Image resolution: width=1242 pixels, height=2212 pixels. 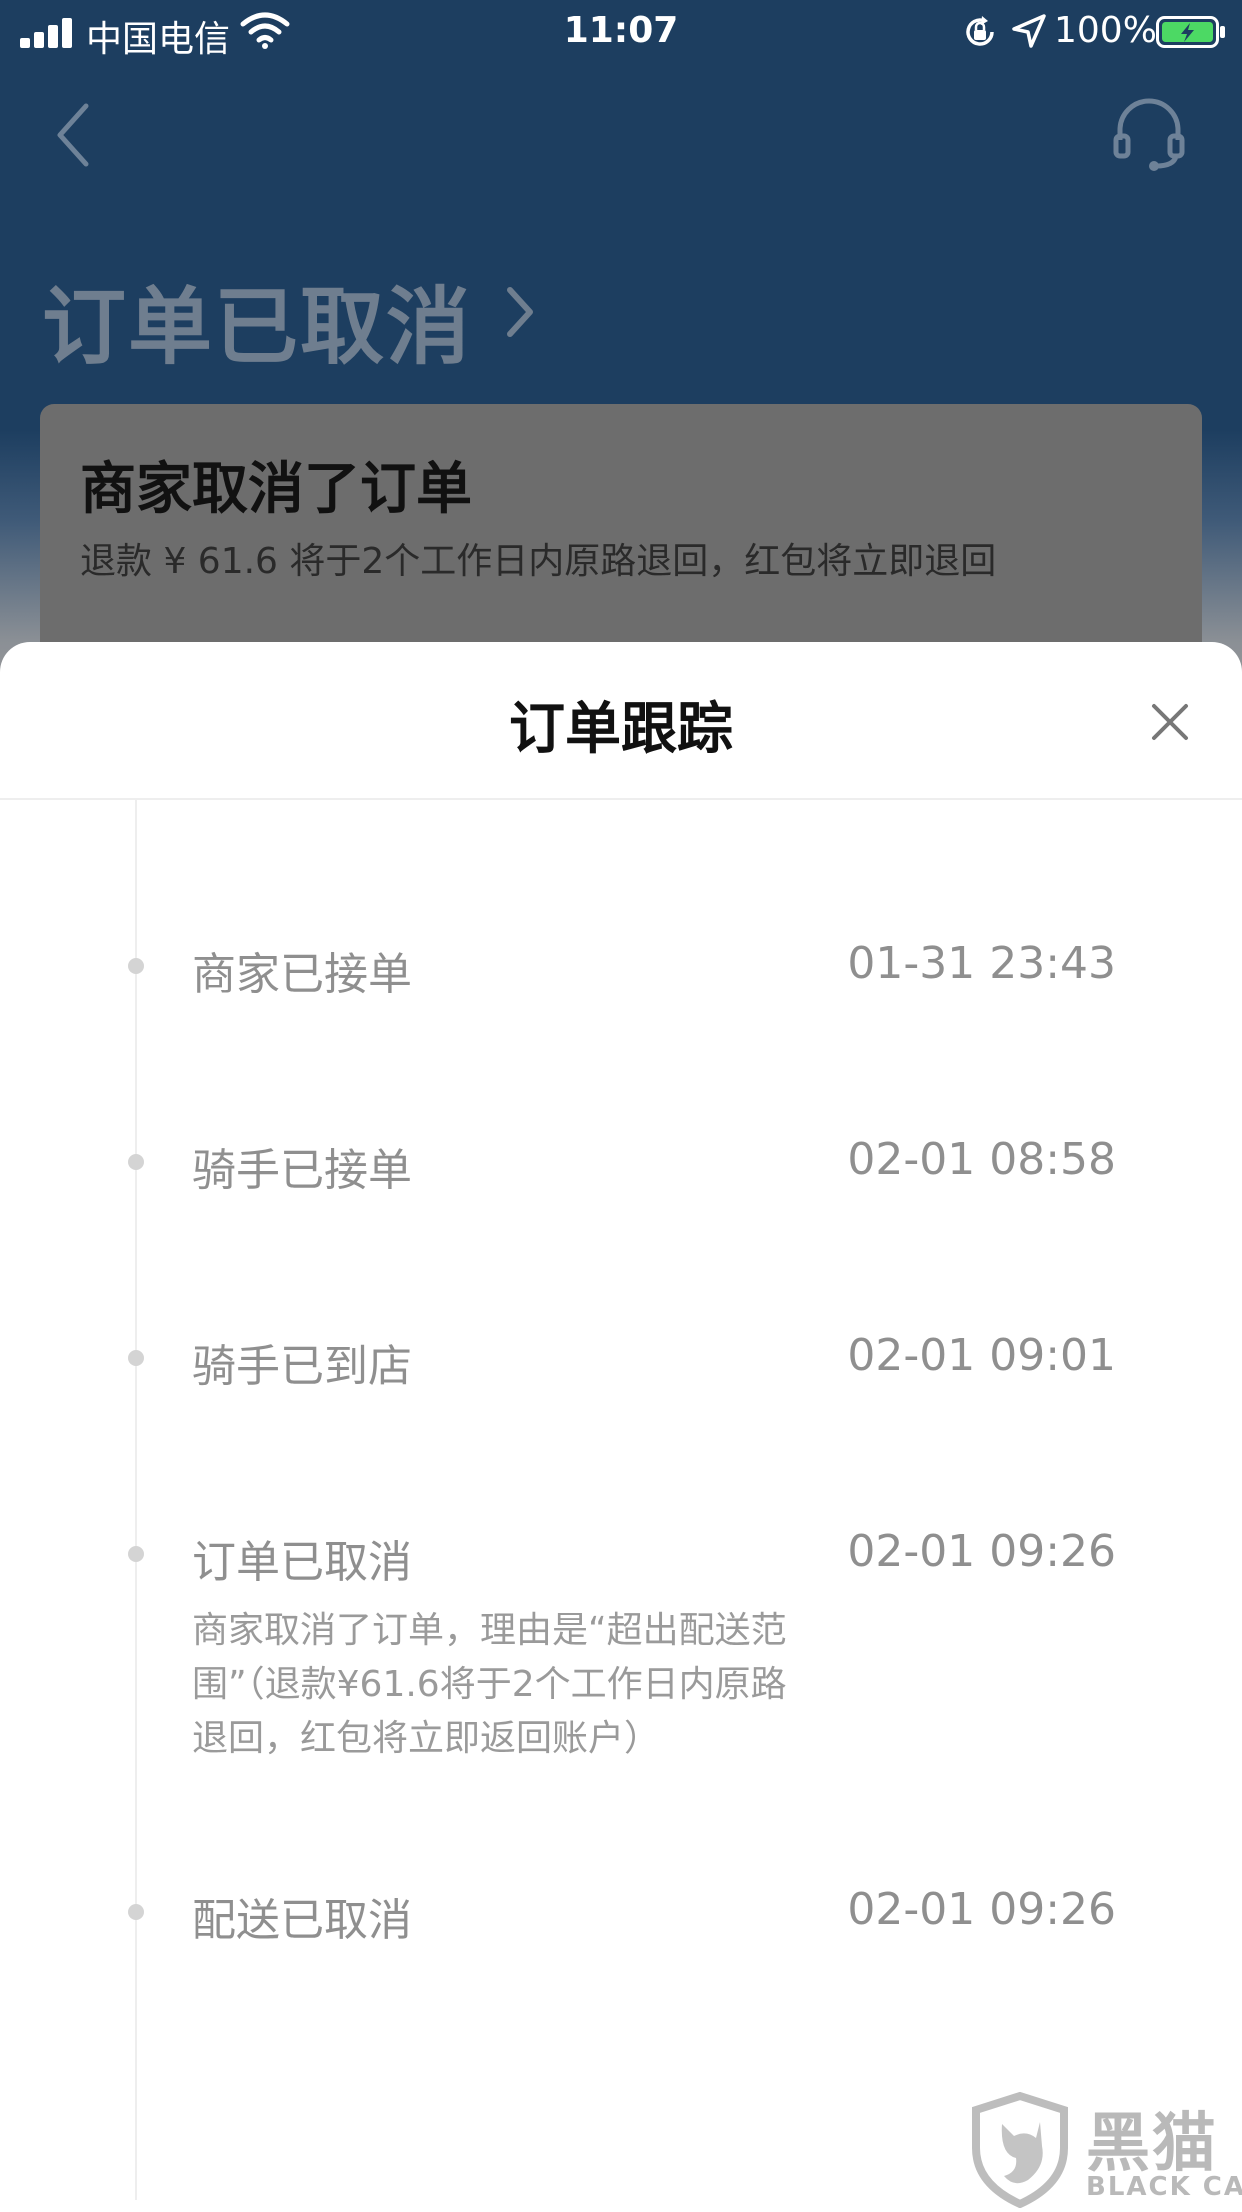 What do you see at coordinates (276, 489) in the screenshot?
I see `cancel-card-title: 商家取消了订单` at bounding box center [276, 489].